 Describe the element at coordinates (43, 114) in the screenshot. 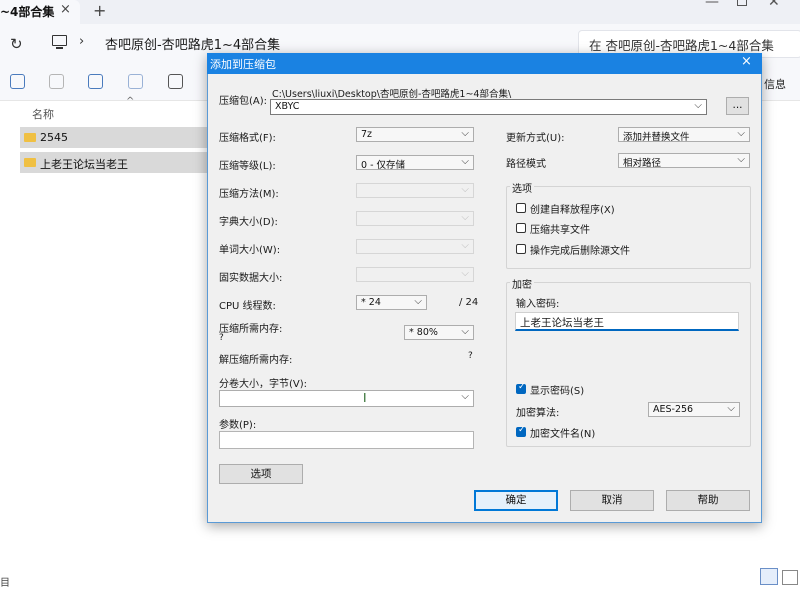

I see `column-header-name: 名称` at that location.